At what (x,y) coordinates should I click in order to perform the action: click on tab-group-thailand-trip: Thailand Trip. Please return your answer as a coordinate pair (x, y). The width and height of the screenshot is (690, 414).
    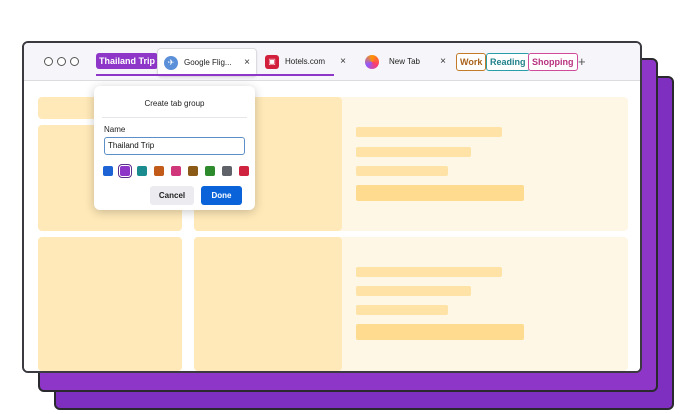
    Looking at the image, I should click on (127, 61).